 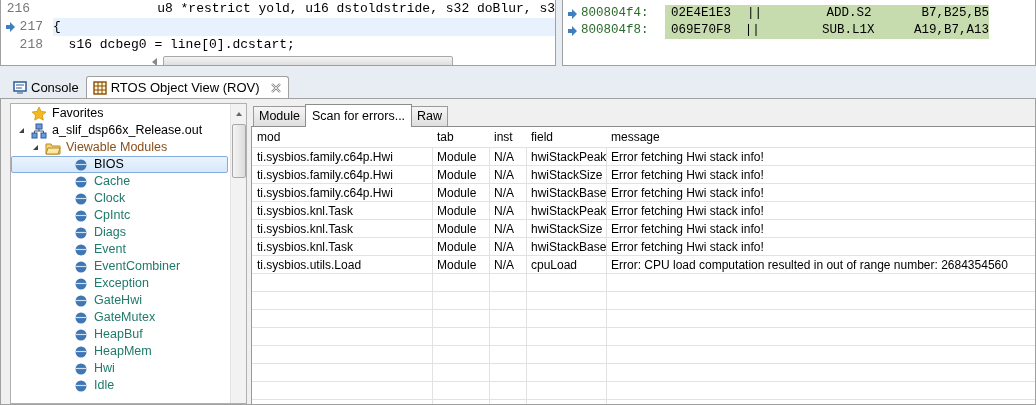 What do you see at coordinates (355, 9) in the screenshot?
I see `code-line: u8 *restrict yold, u16 dstoldstride, s32 doBlur, s3` at bounding box center [355, 9].